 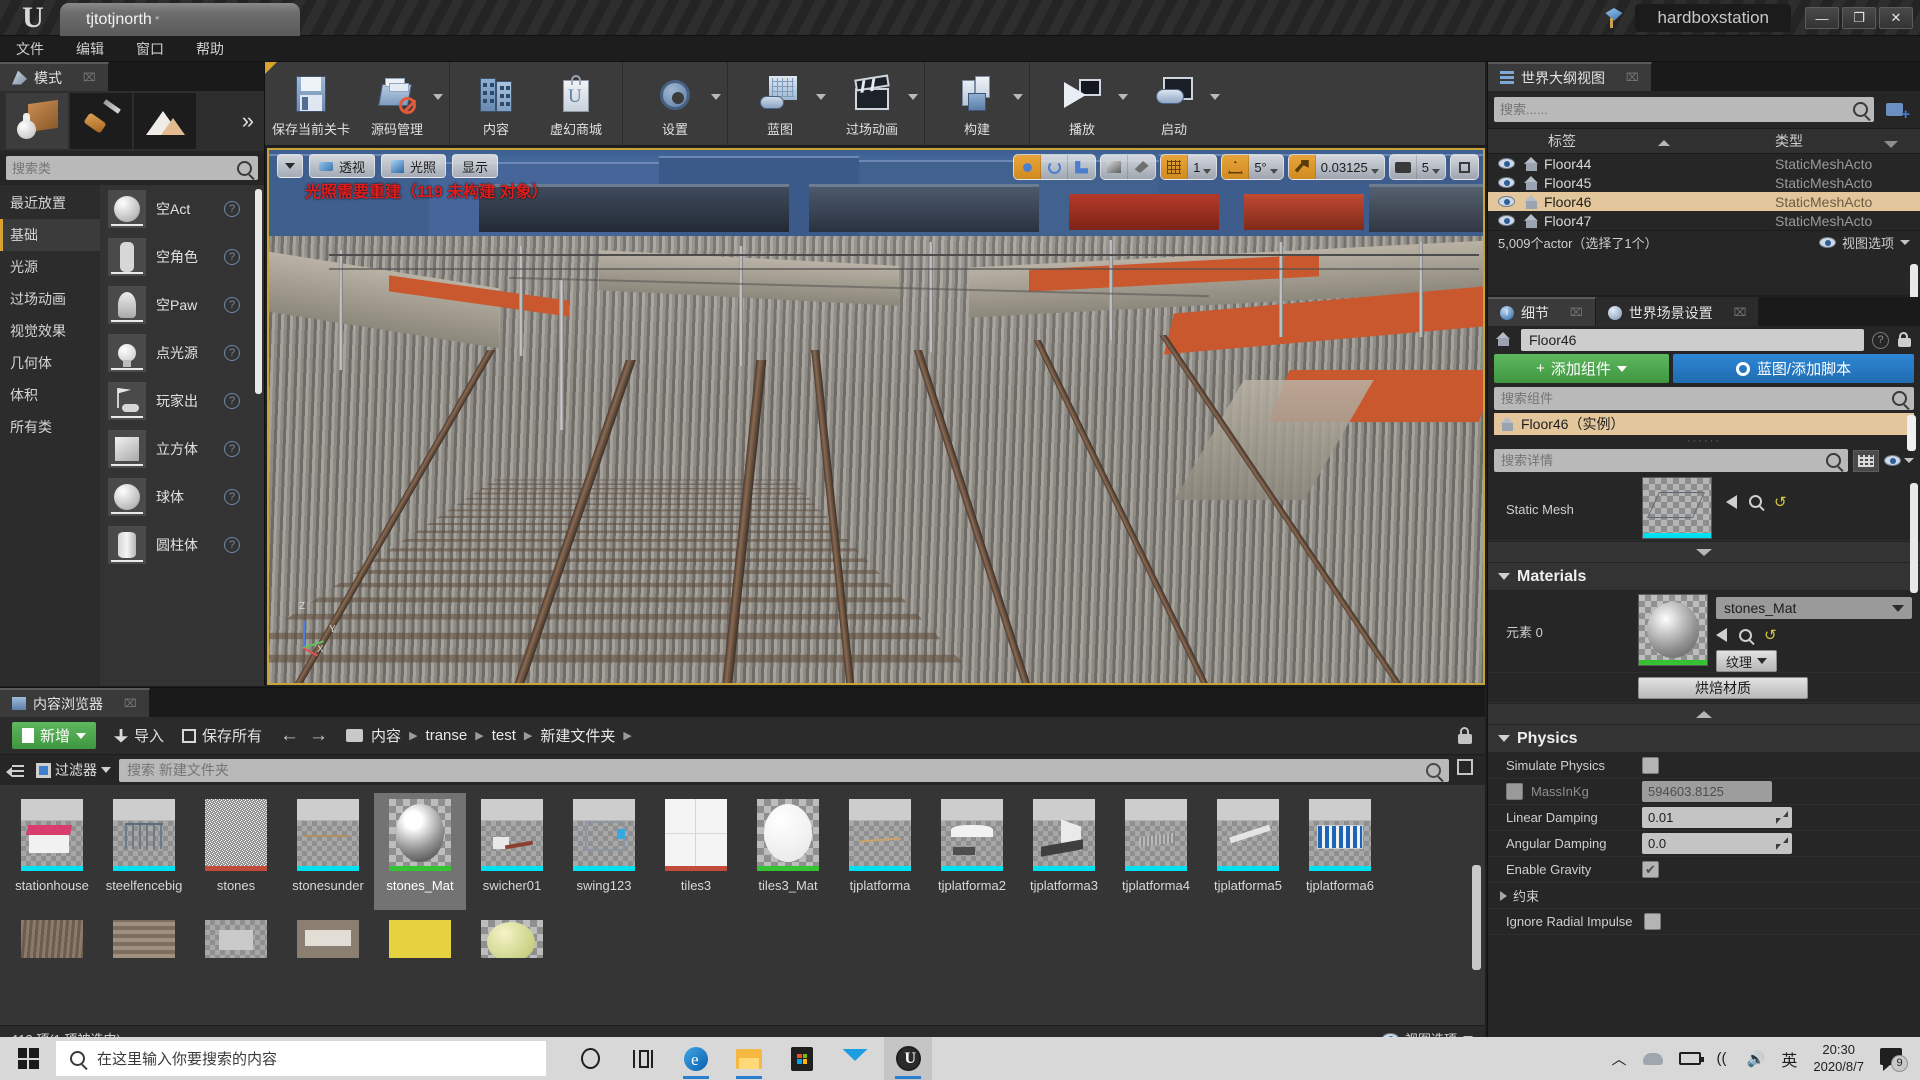 I want to click on edge-icon: e, so click(x=696, y=1058).